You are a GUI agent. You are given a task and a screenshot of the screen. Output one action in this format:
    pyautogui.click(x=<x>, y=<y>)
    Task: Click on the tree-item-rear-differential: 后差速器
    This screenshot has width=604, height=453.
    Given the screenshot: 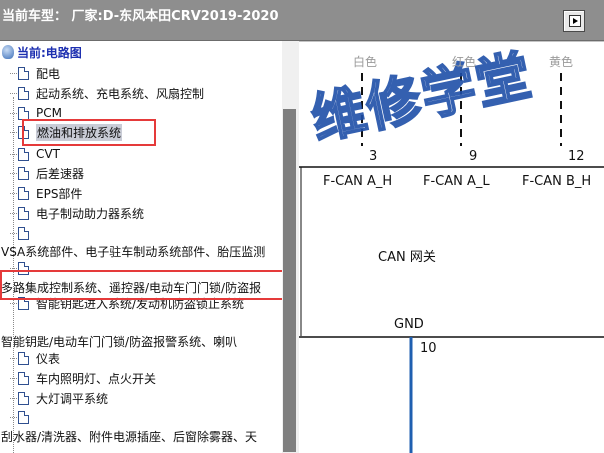 What is the action you would take?
    pyautogui.click(x=47, y=173)
    